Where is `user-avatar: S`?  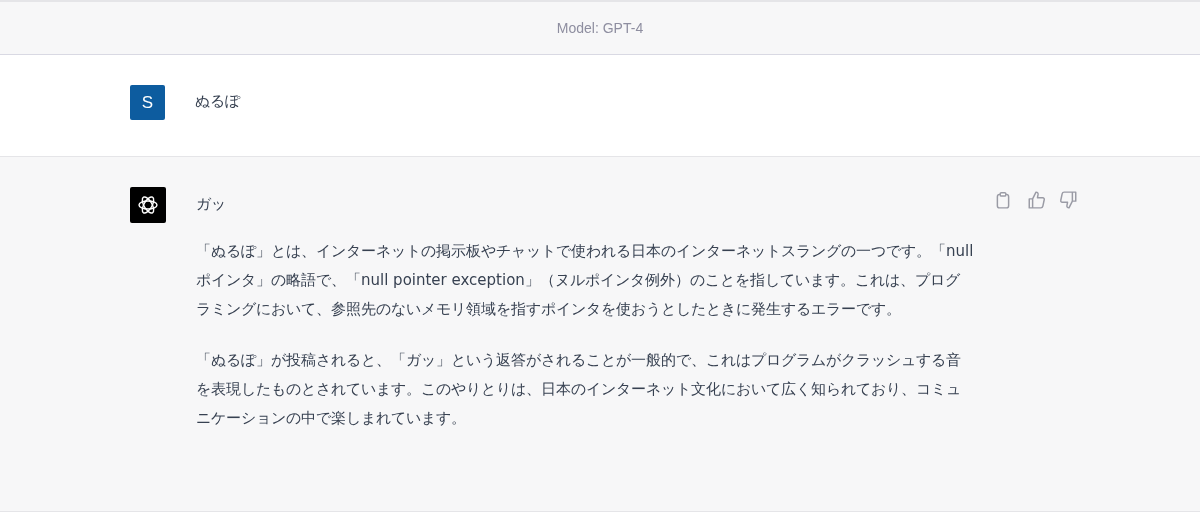
user-avatar: S is located at coordinates (147, 102).